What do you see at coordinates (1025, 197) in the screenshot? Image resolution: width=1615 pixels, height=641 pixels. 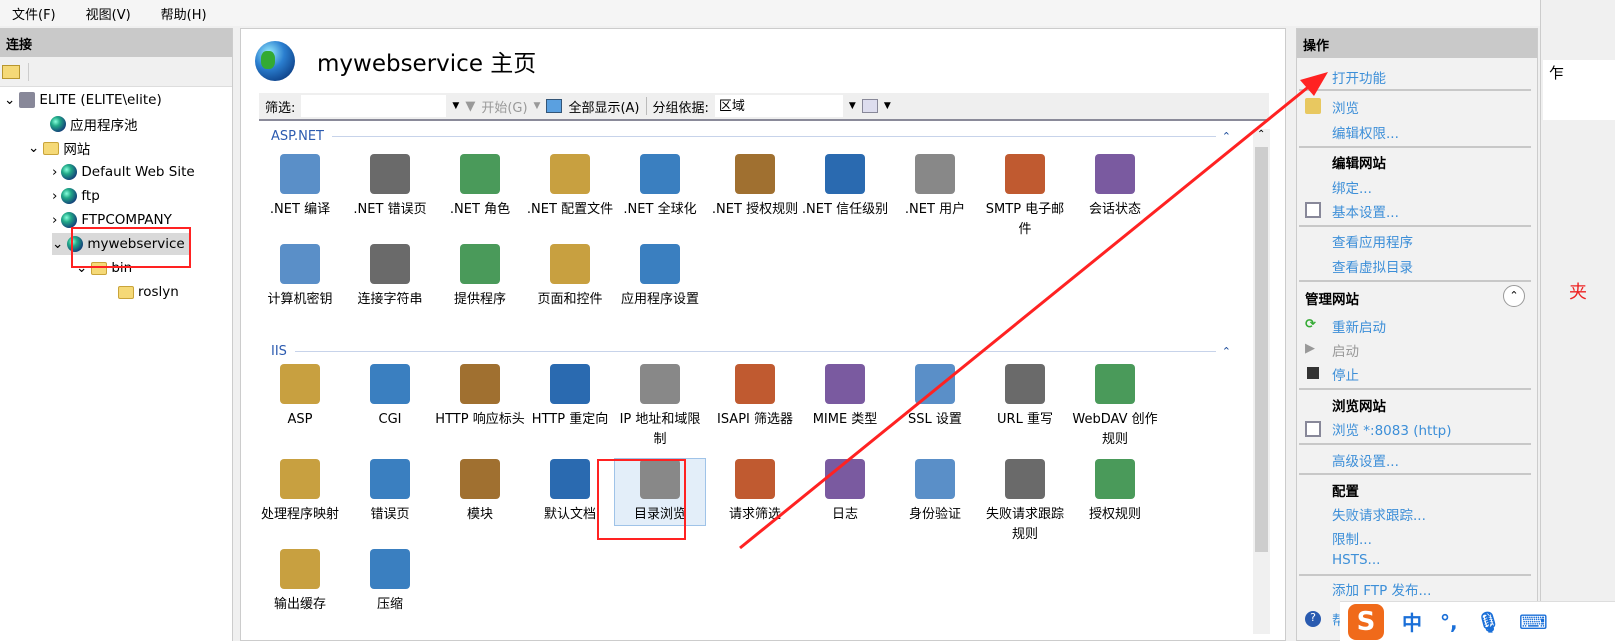 I see `feature-tile: SMTP 电子邮件` at bounding box center [1025, 197].